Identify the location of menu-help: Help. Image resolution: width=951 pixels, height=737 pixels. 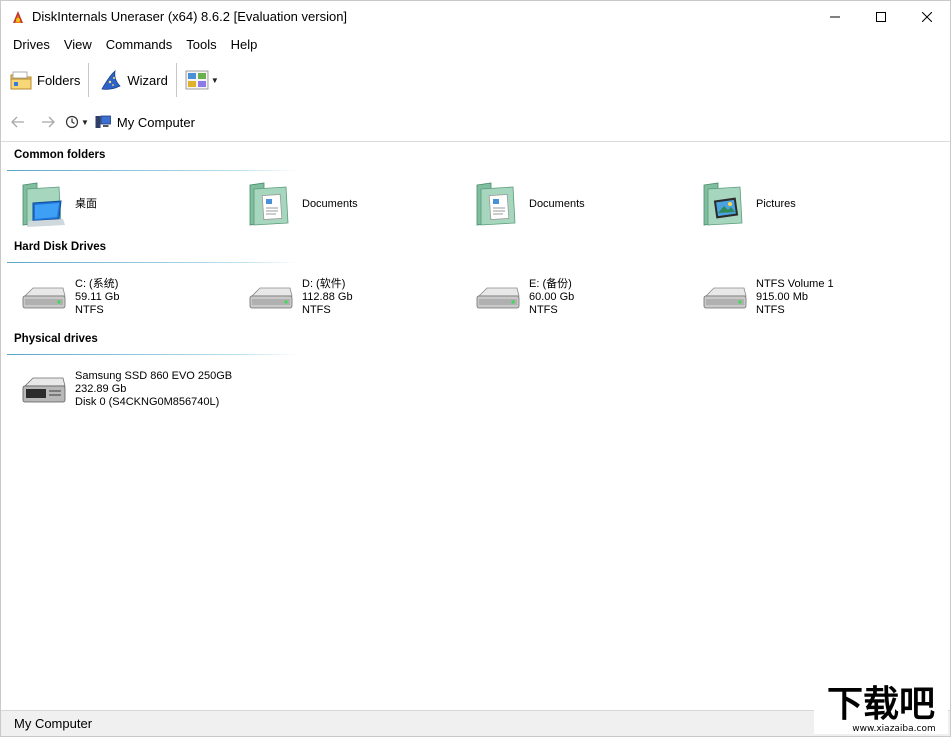
(244, 45).